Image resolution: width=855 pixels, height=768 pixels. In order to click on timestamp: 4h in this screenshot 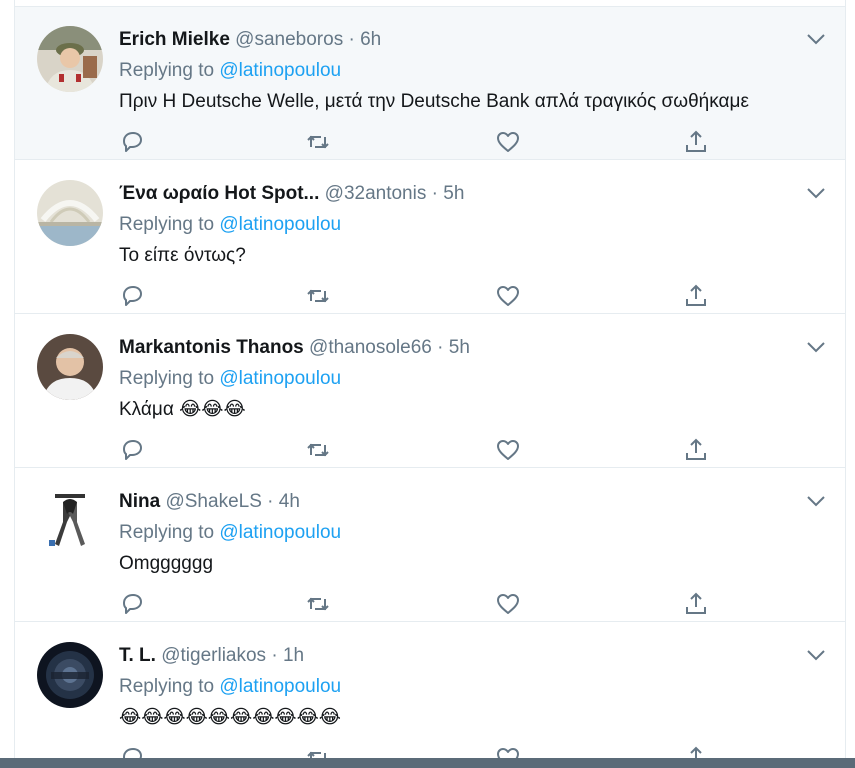, I will do `click(289, 501)`.